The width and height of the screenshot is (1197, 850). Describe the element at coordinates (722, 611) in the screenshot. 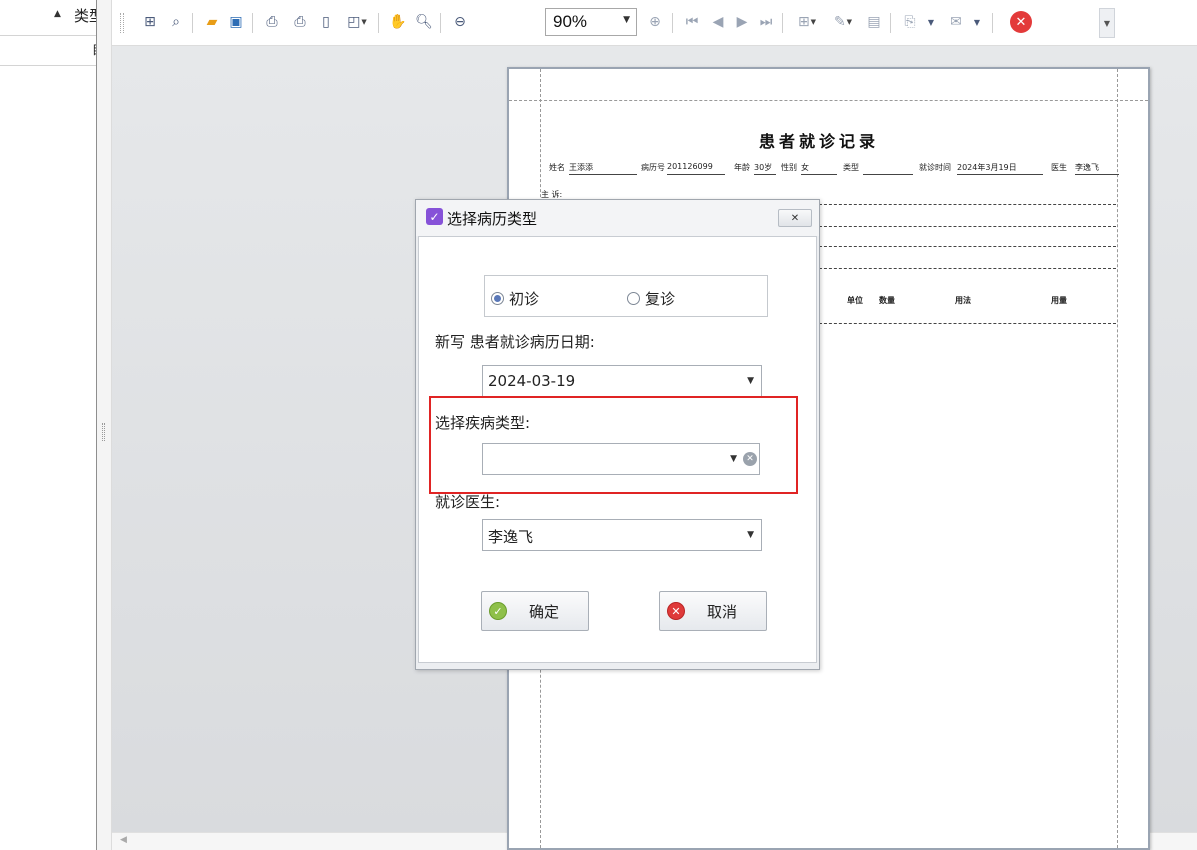

I see `cancel-button-label: 取消` at that location.